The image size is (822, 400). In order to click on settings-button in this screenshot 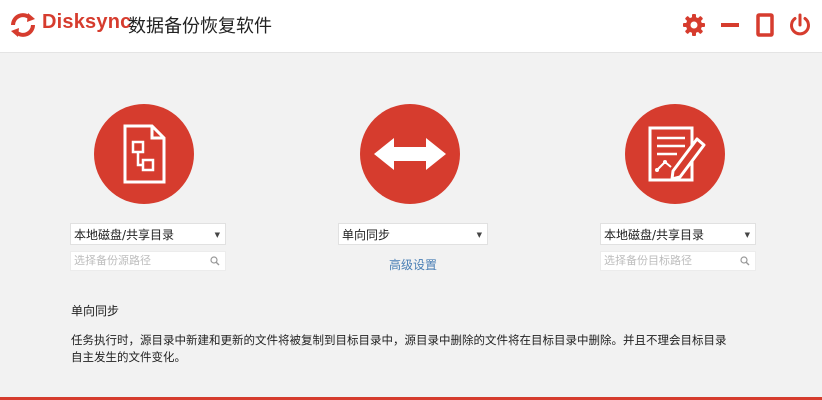, I will do `click(694, 25)`.